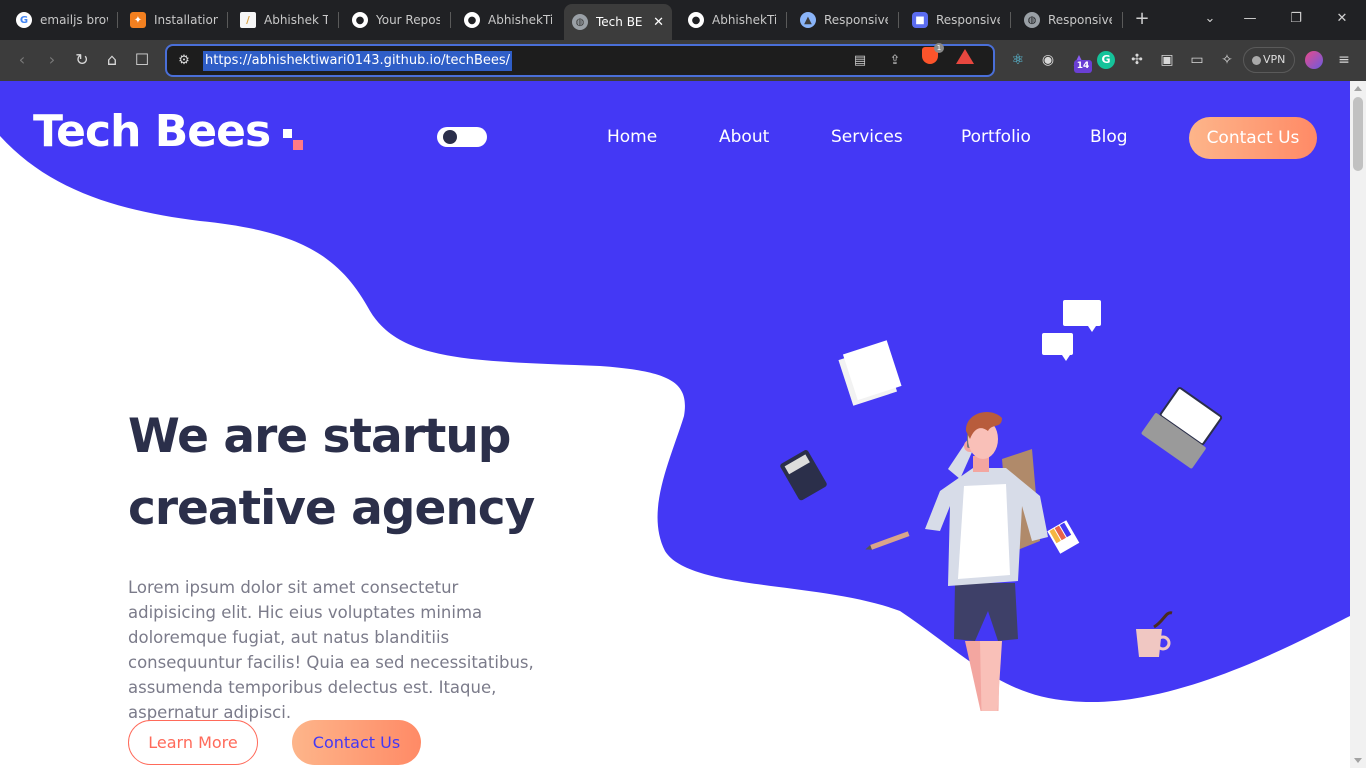 The width and height of the screenshot is (1366, 768). Describe the element at coordinates (462, 137) in the screenshot. I see `theme-toggle` at that location.